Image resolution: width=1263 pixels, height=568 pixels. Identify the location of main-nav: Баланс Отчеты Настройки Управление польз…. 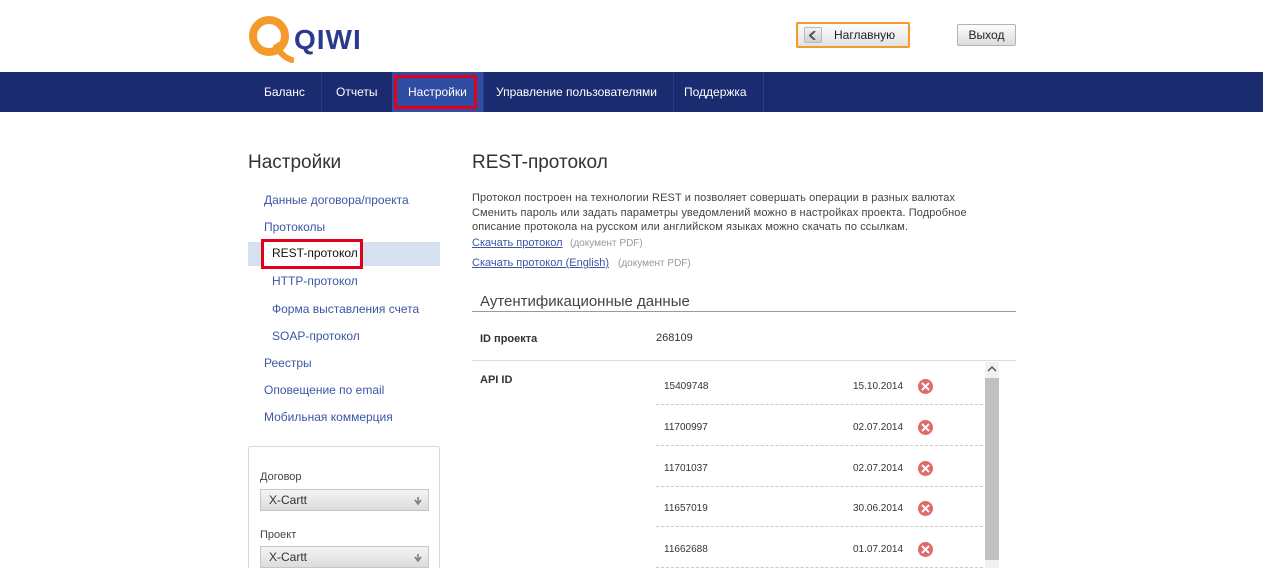
(631, 92).